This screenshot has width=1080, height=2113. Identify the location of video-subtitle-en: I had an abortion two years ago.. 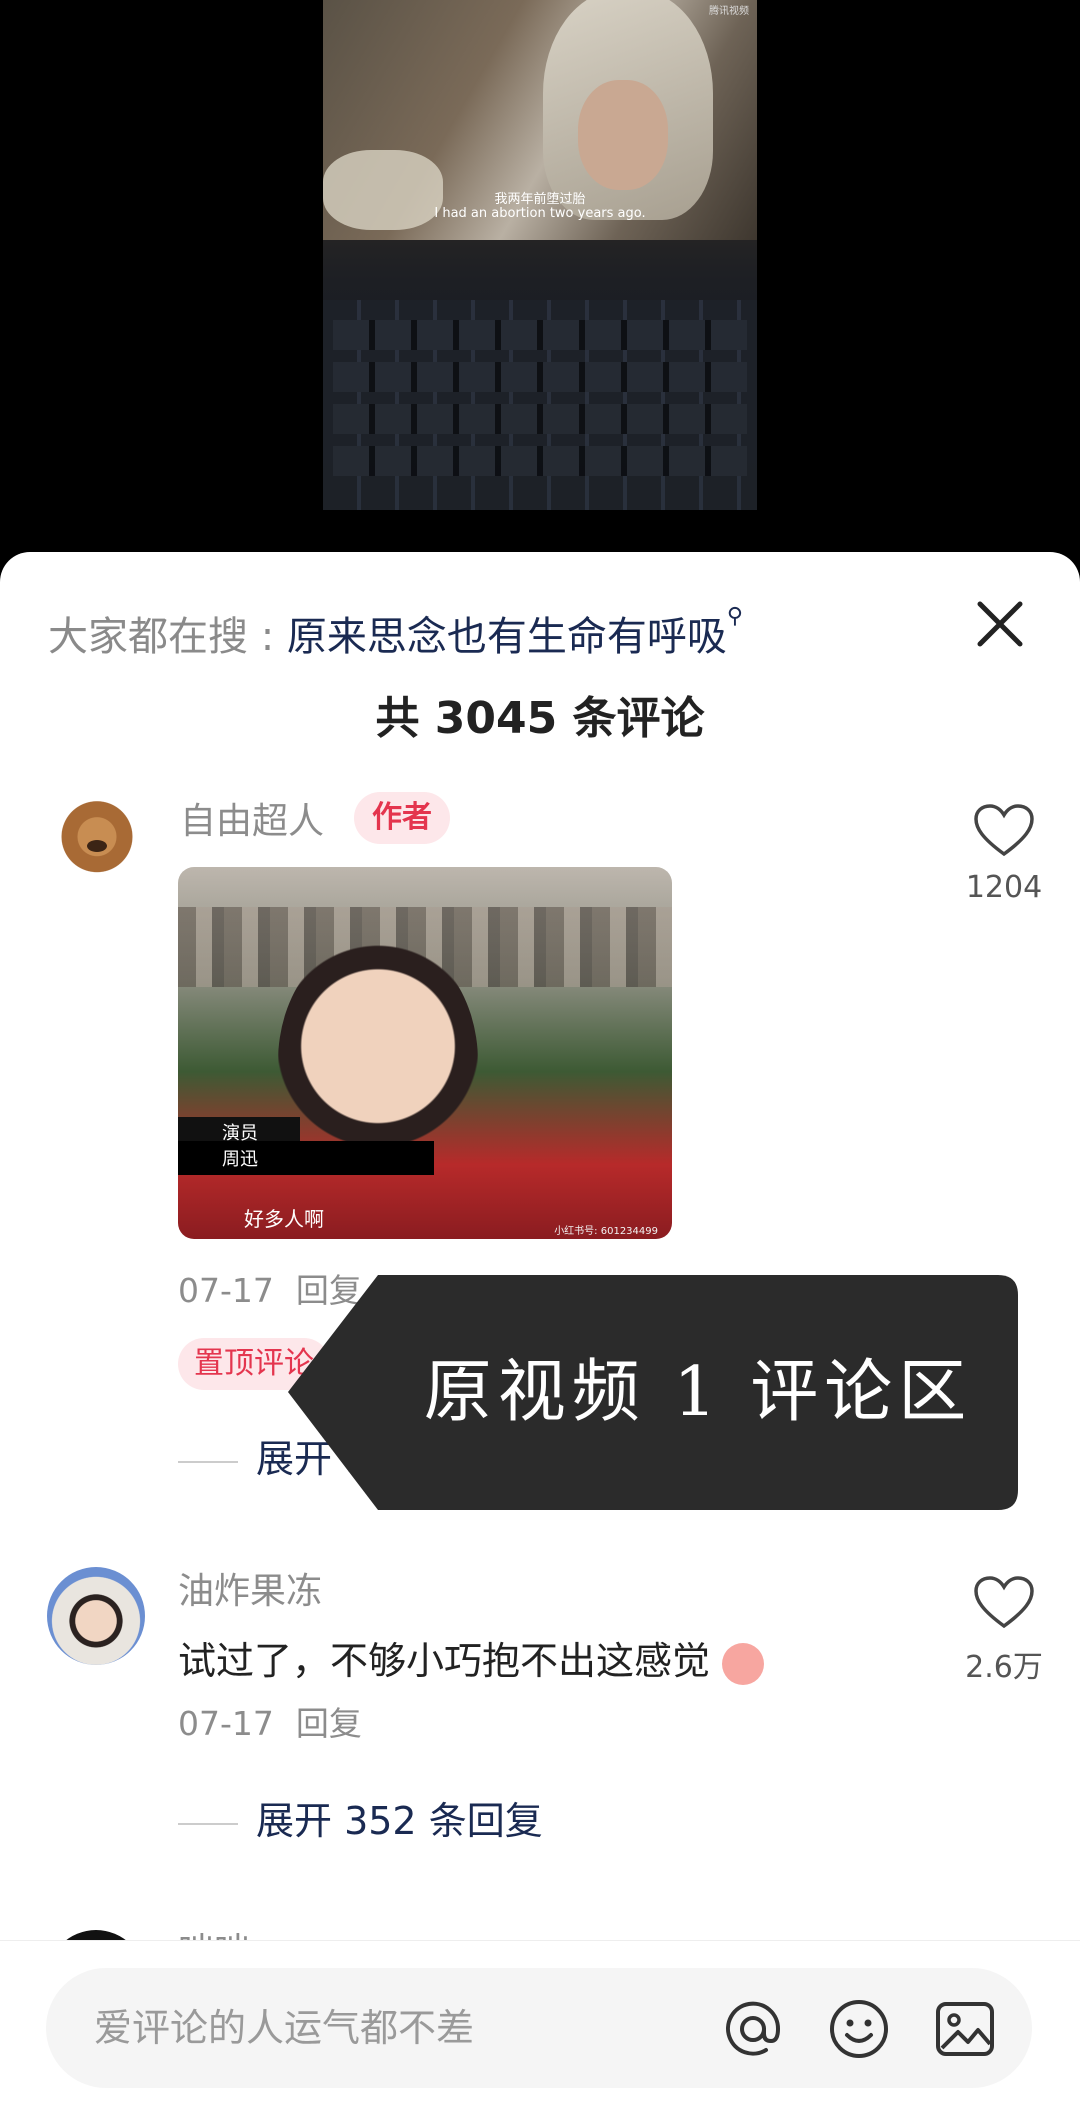
(540, 213).